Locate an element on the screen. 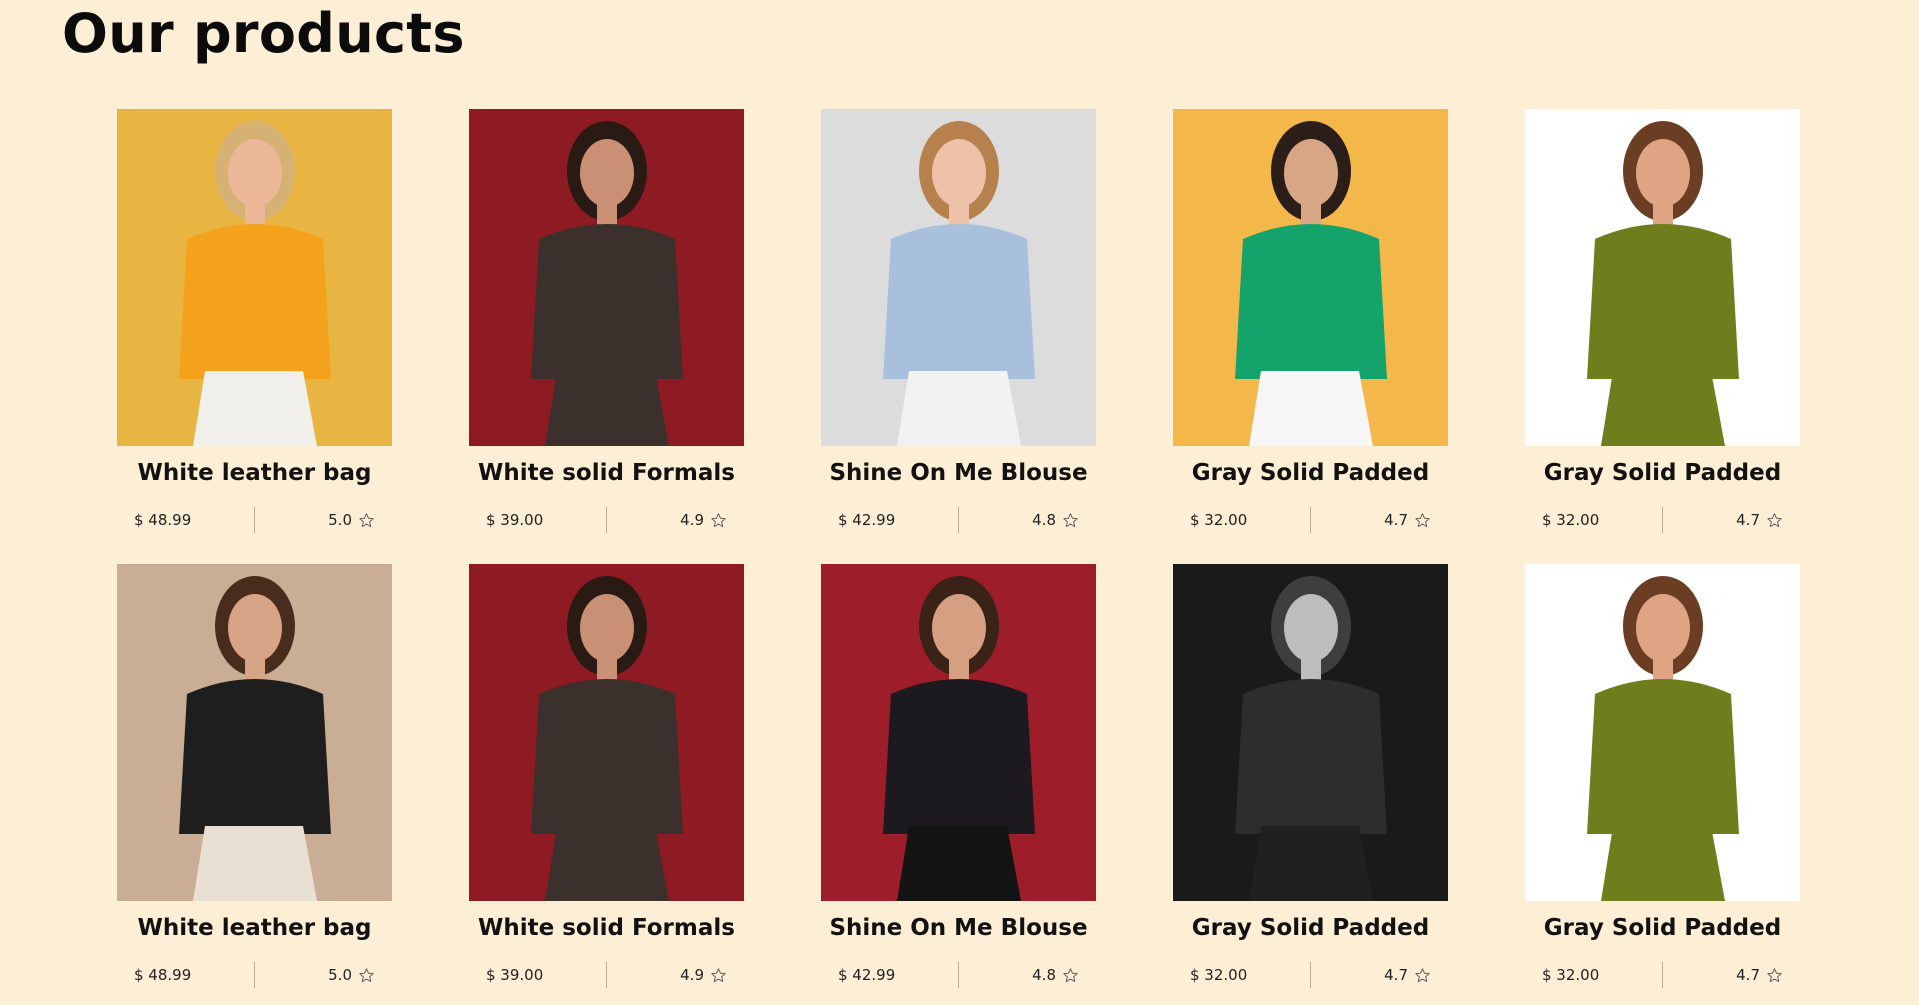 Image resolution: width=1919 pixels, height=1005 pixels. page-title: Our products is located at coordinates (263, 33).